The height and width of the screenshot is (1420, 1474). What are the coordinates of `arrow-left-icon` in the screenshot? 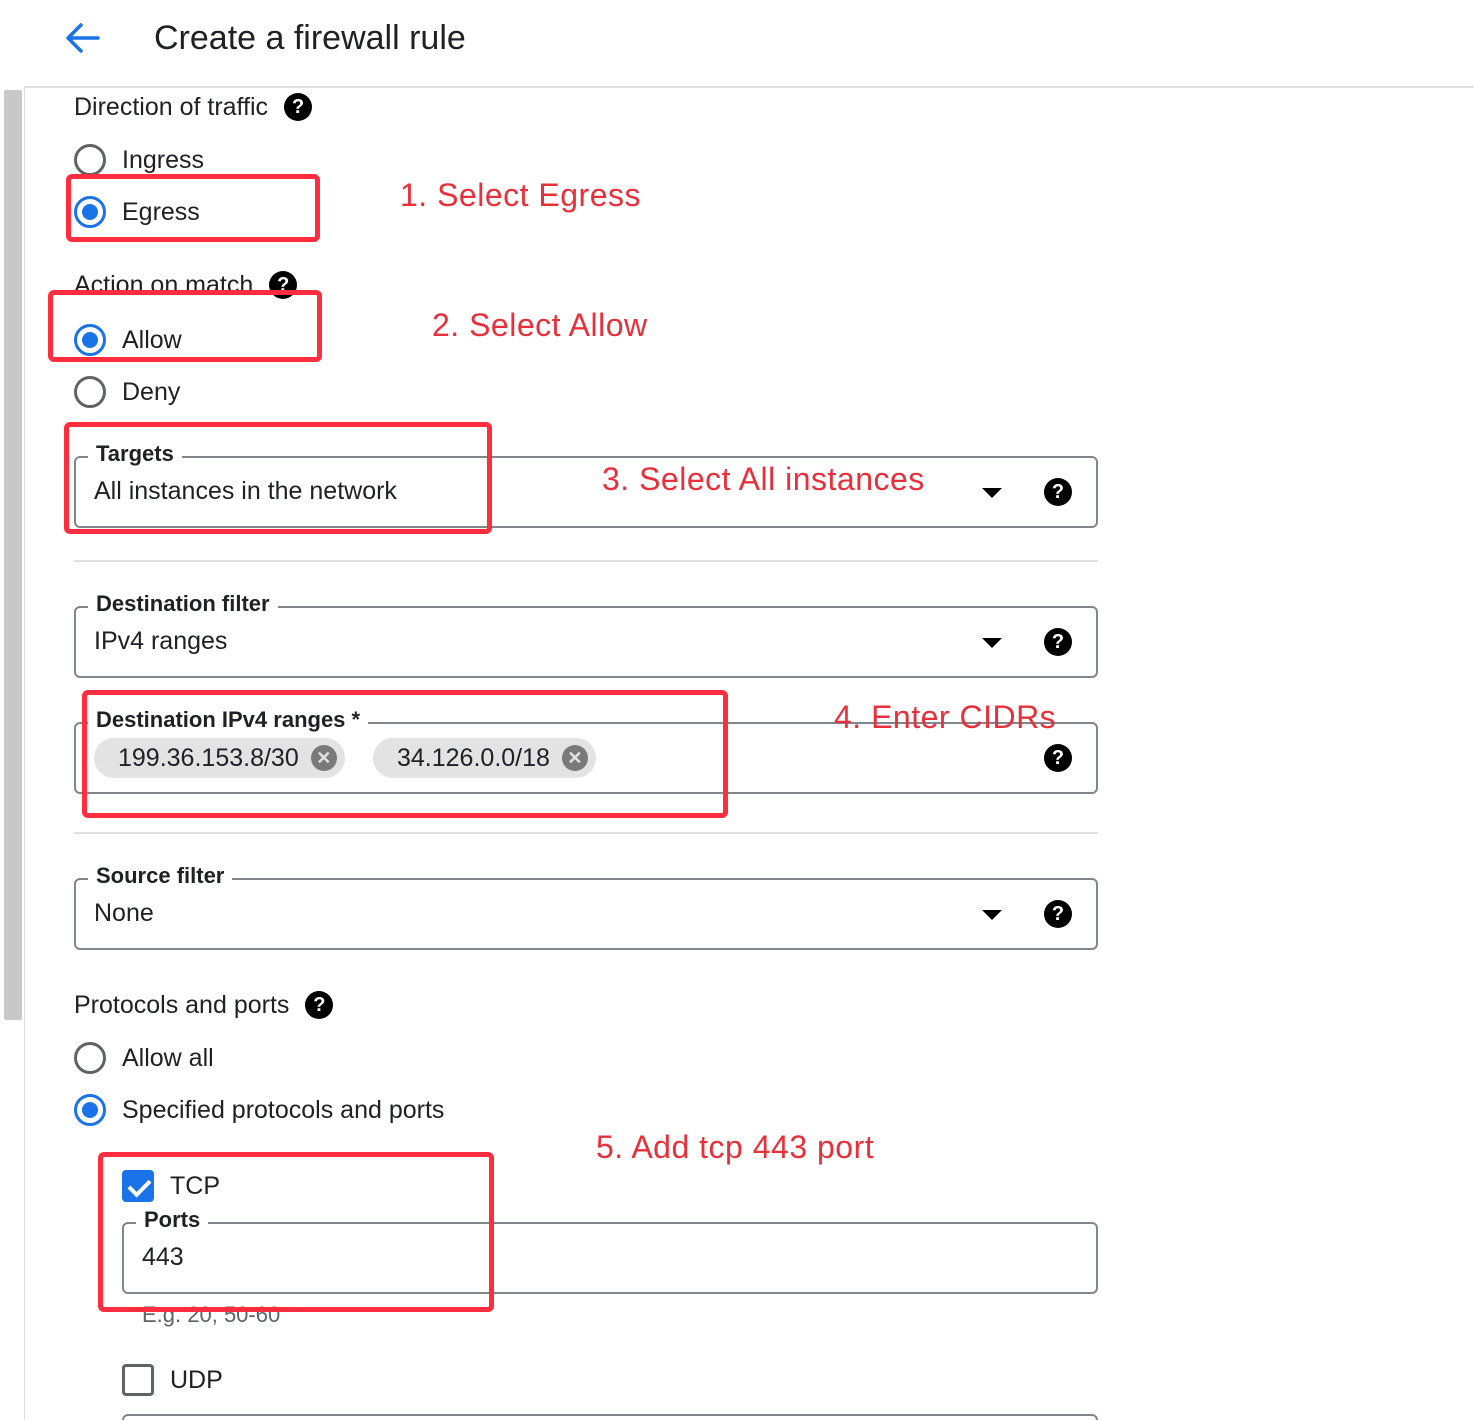 It's located at (82, 38).